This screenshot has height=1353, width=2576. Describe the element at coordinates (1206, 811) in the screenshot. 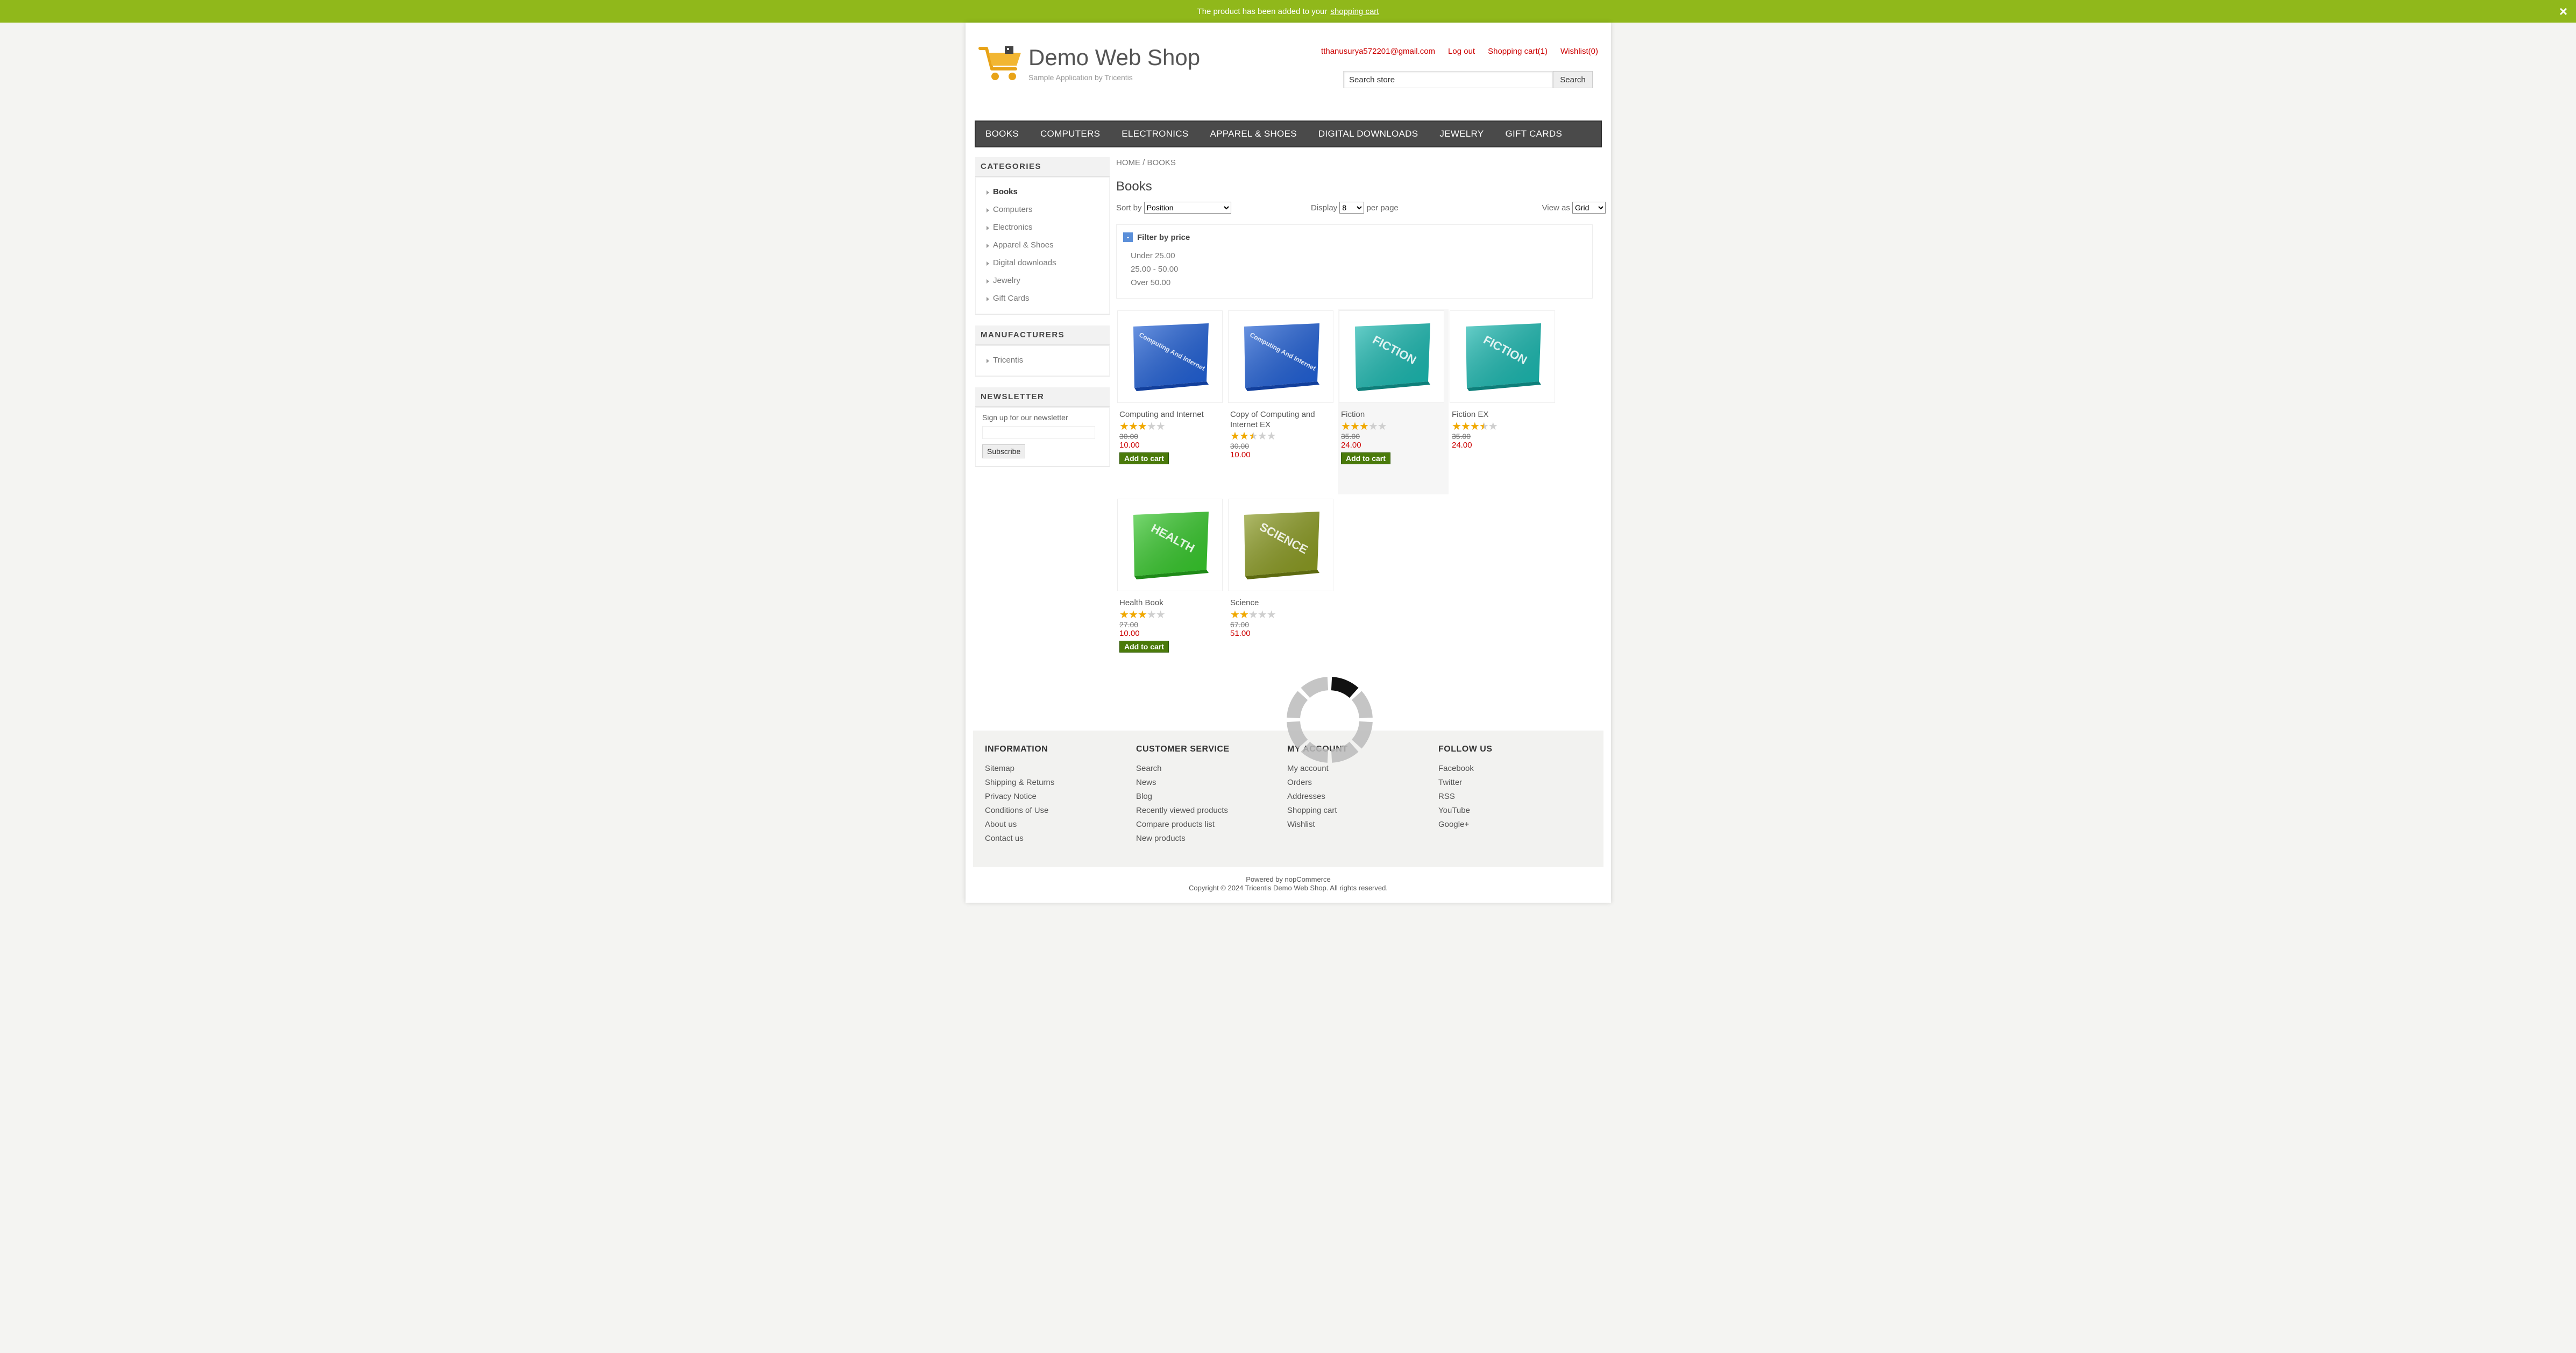

I see `footer-link: Recently viewed products` at that location.